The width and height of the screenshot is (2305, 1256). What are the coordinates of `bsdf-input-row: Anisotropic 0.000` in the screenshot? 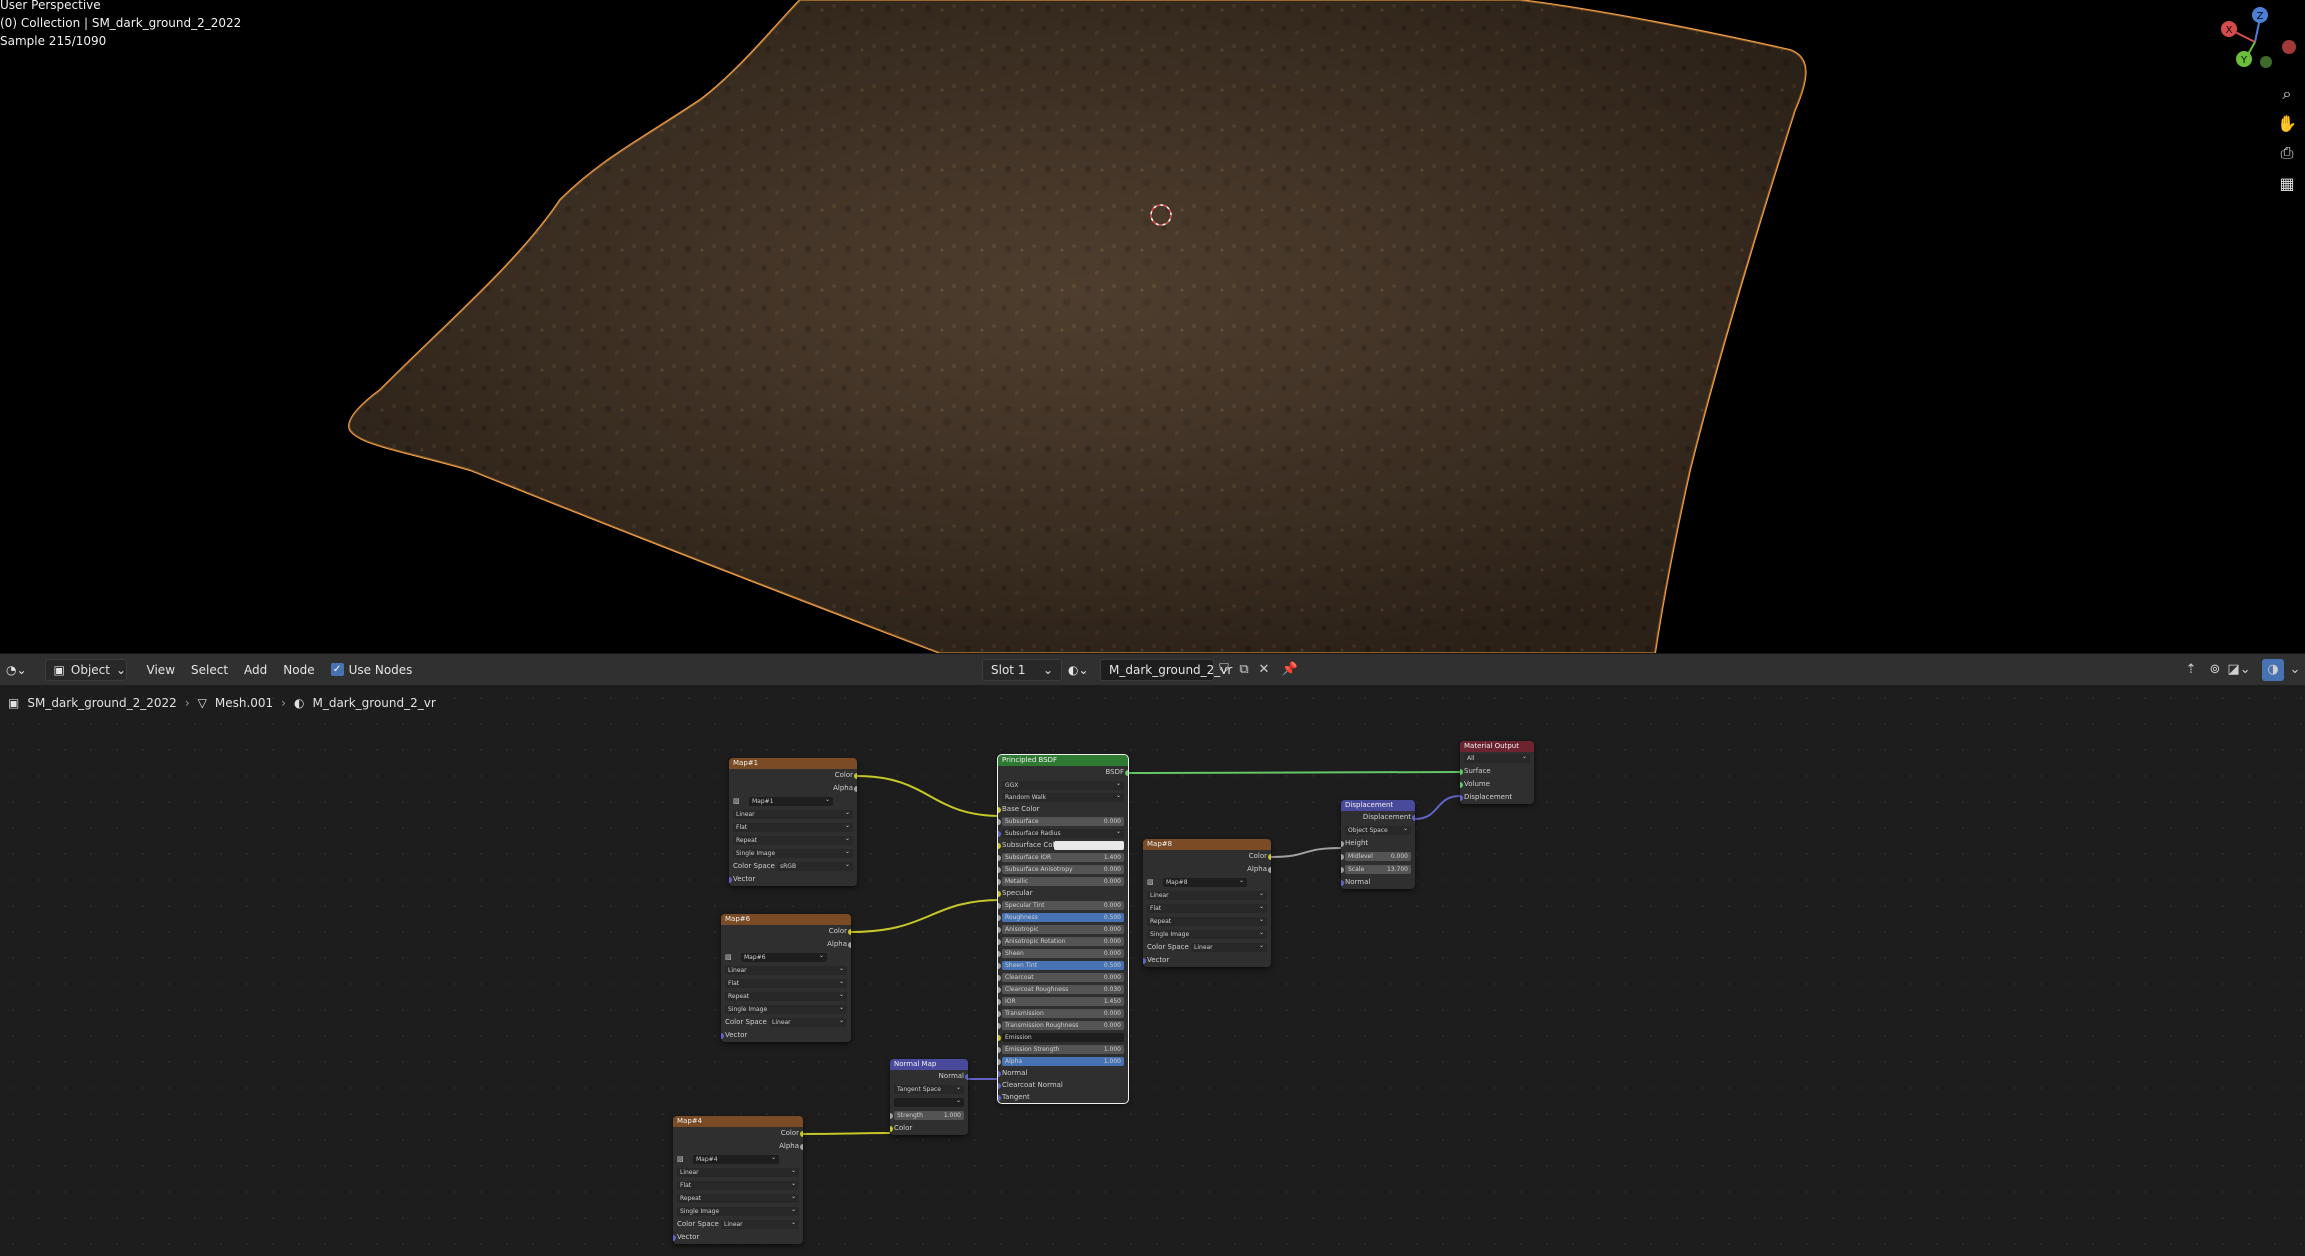 It's located at (1063, 929).